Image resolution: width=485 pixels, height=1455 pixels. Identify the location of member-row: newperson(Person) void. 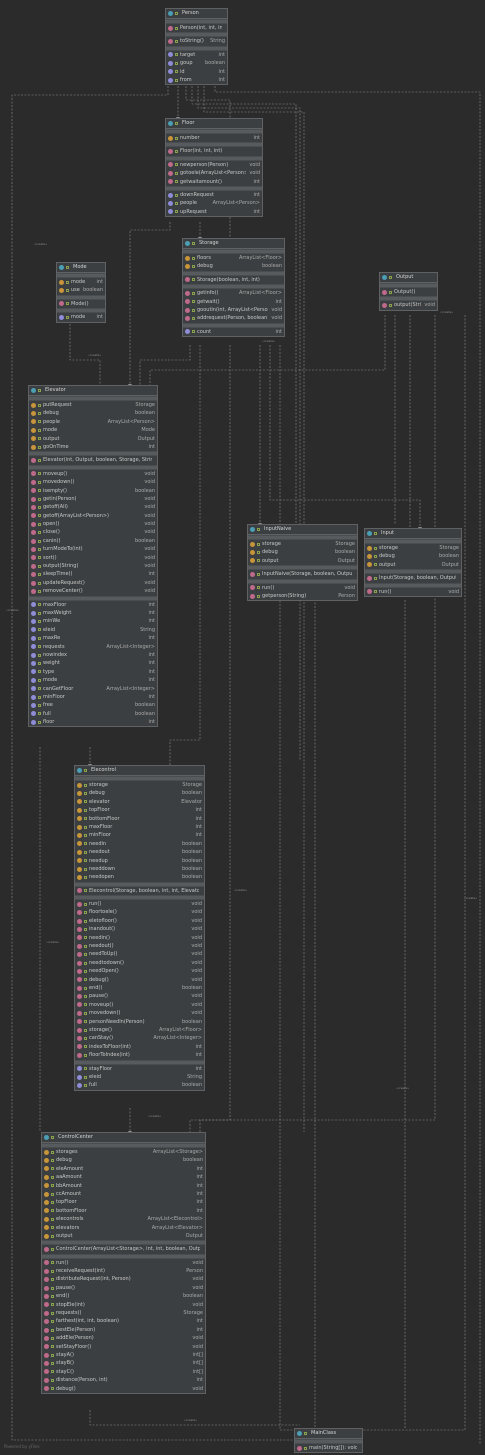
(214, 165).